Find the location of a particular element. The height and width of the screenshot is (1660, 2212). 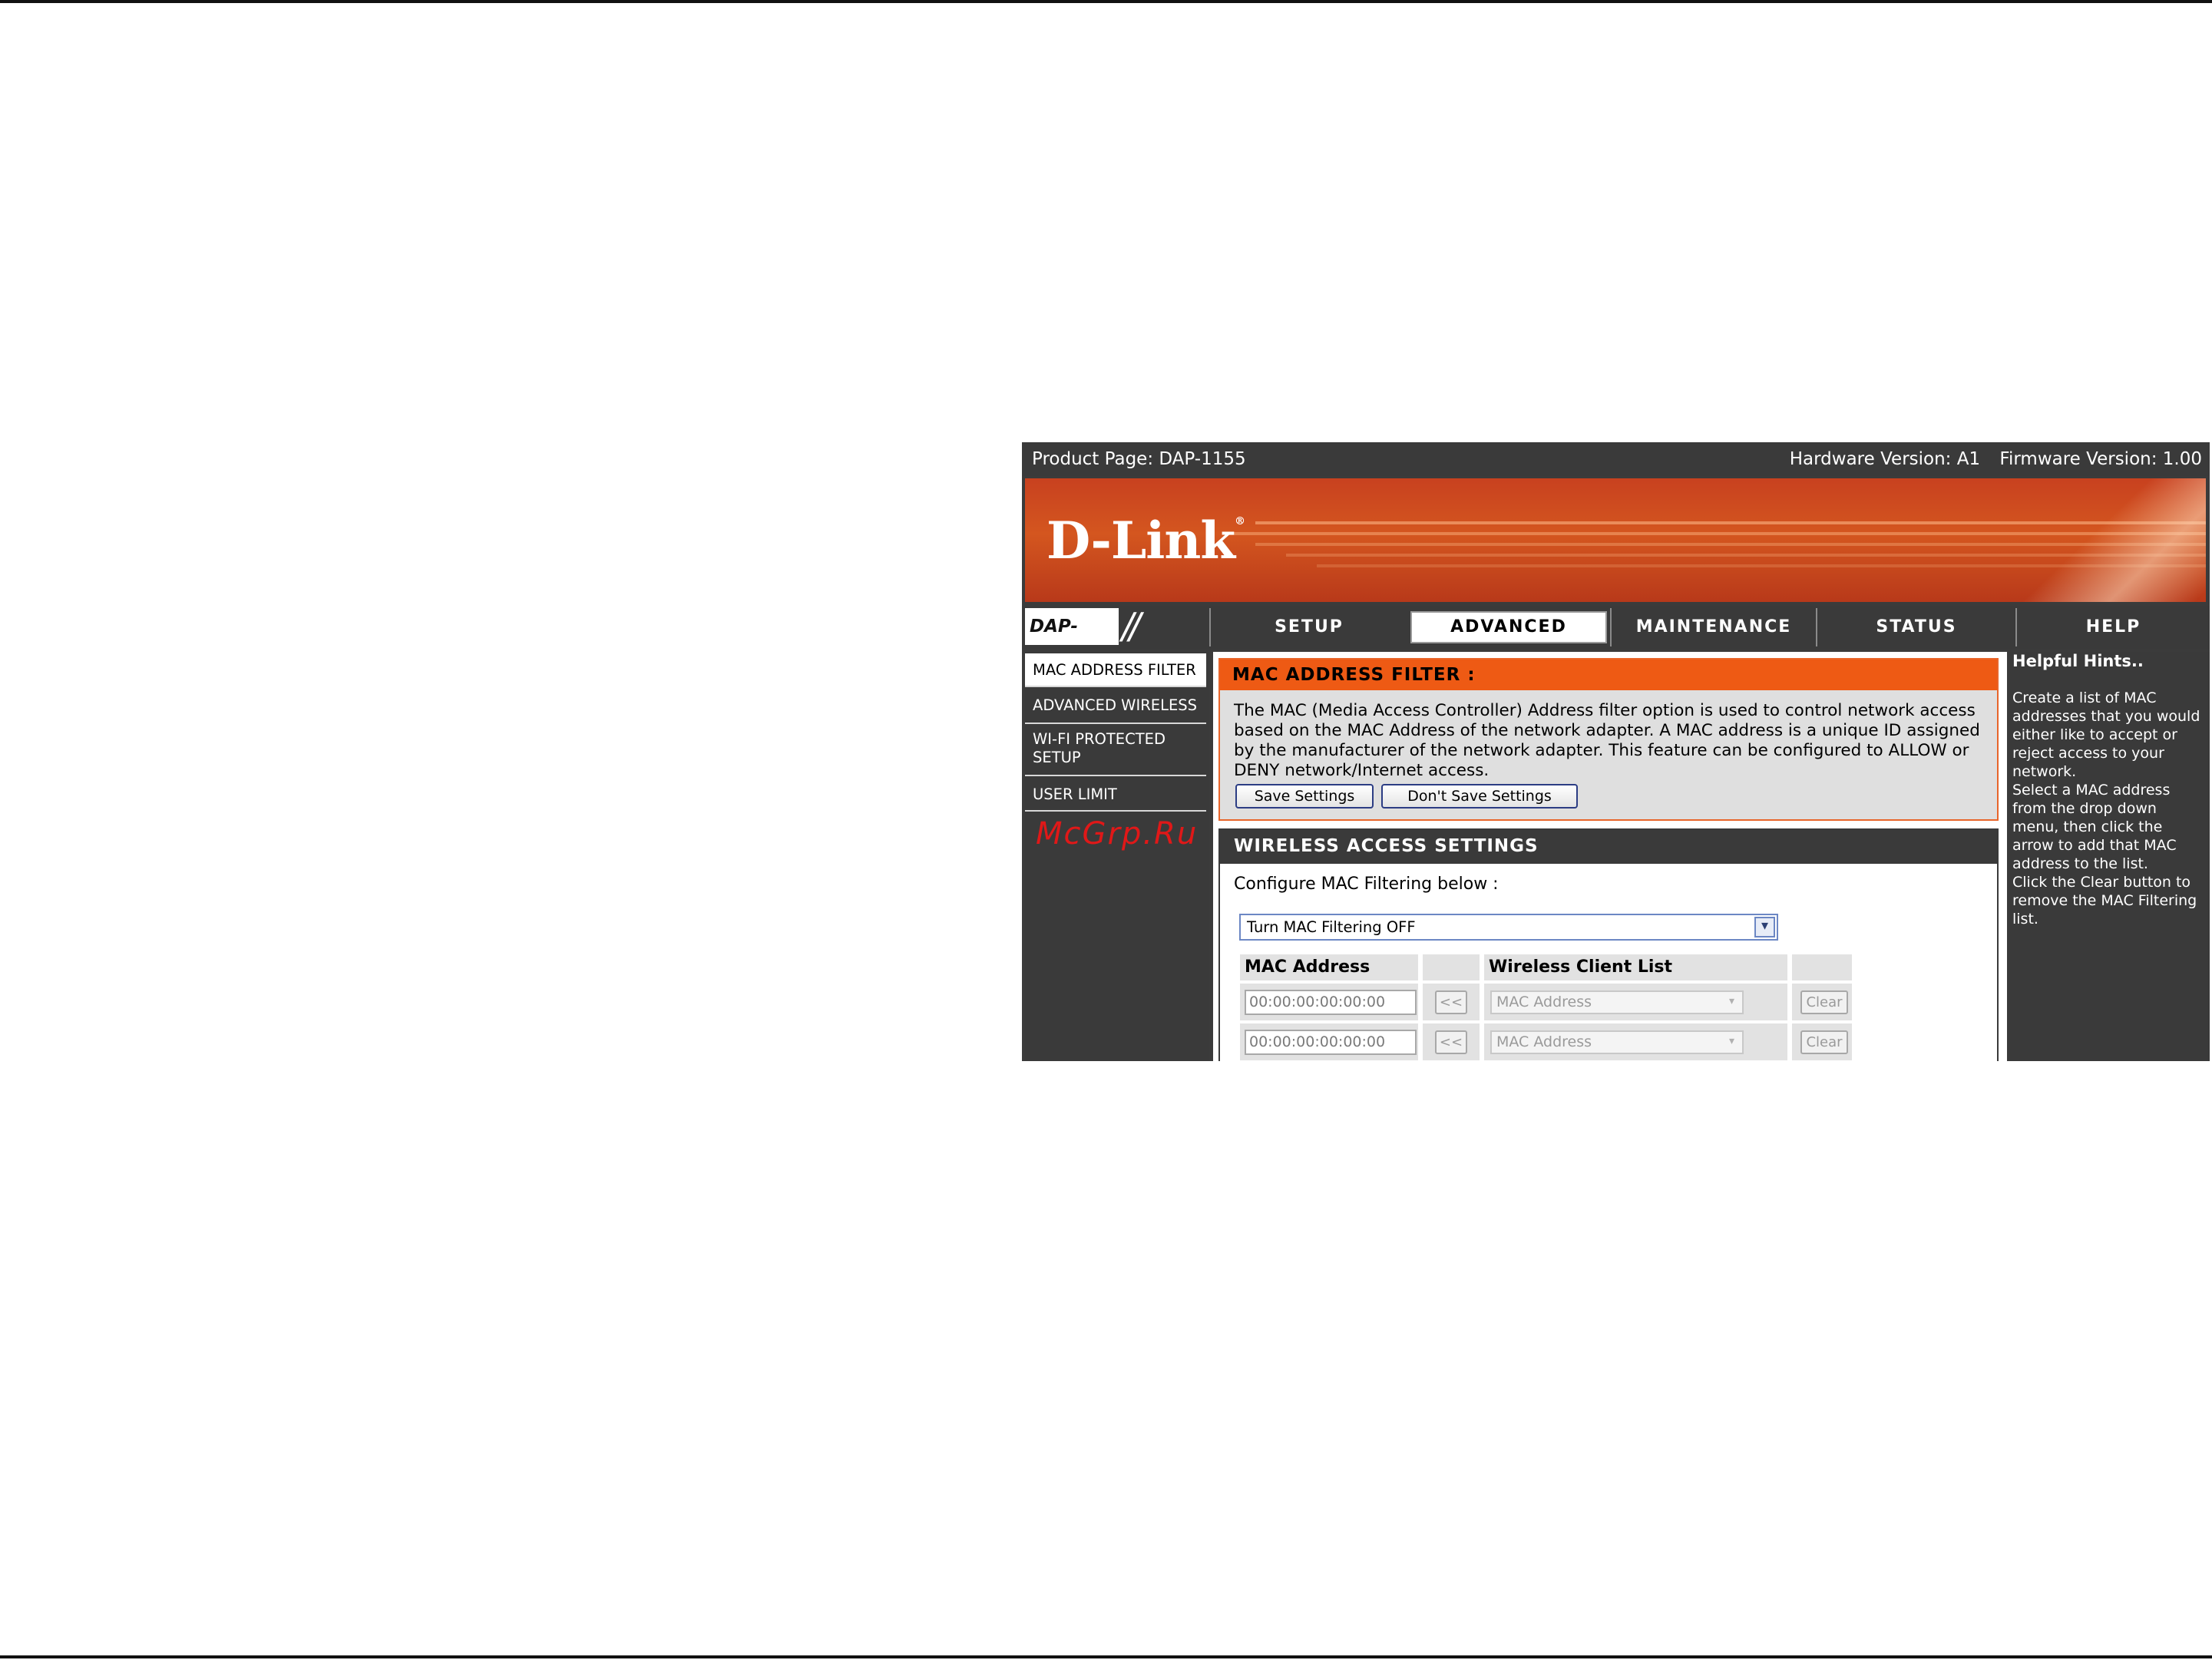

sidebar-item-mac-address-filter: MAC ADDRESS FILTER is located at coordinates (1115, 670).